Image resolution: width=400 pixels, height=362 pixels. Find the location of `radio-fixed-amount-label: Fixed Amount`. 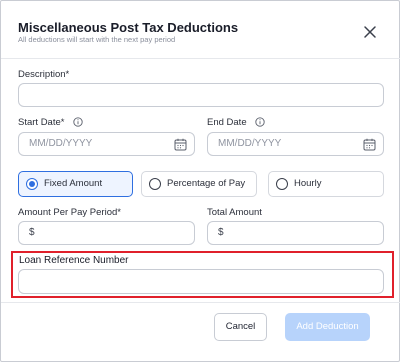

radio-fixed-amount-label: Fixed Amount is located at coordinates (73, 183).